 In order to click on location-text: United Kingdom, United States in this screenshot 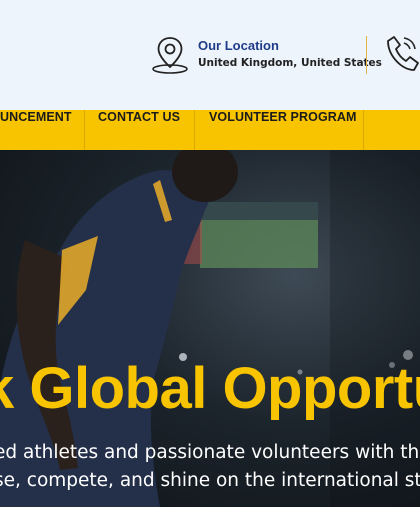, I will do `click(290, 63)`.